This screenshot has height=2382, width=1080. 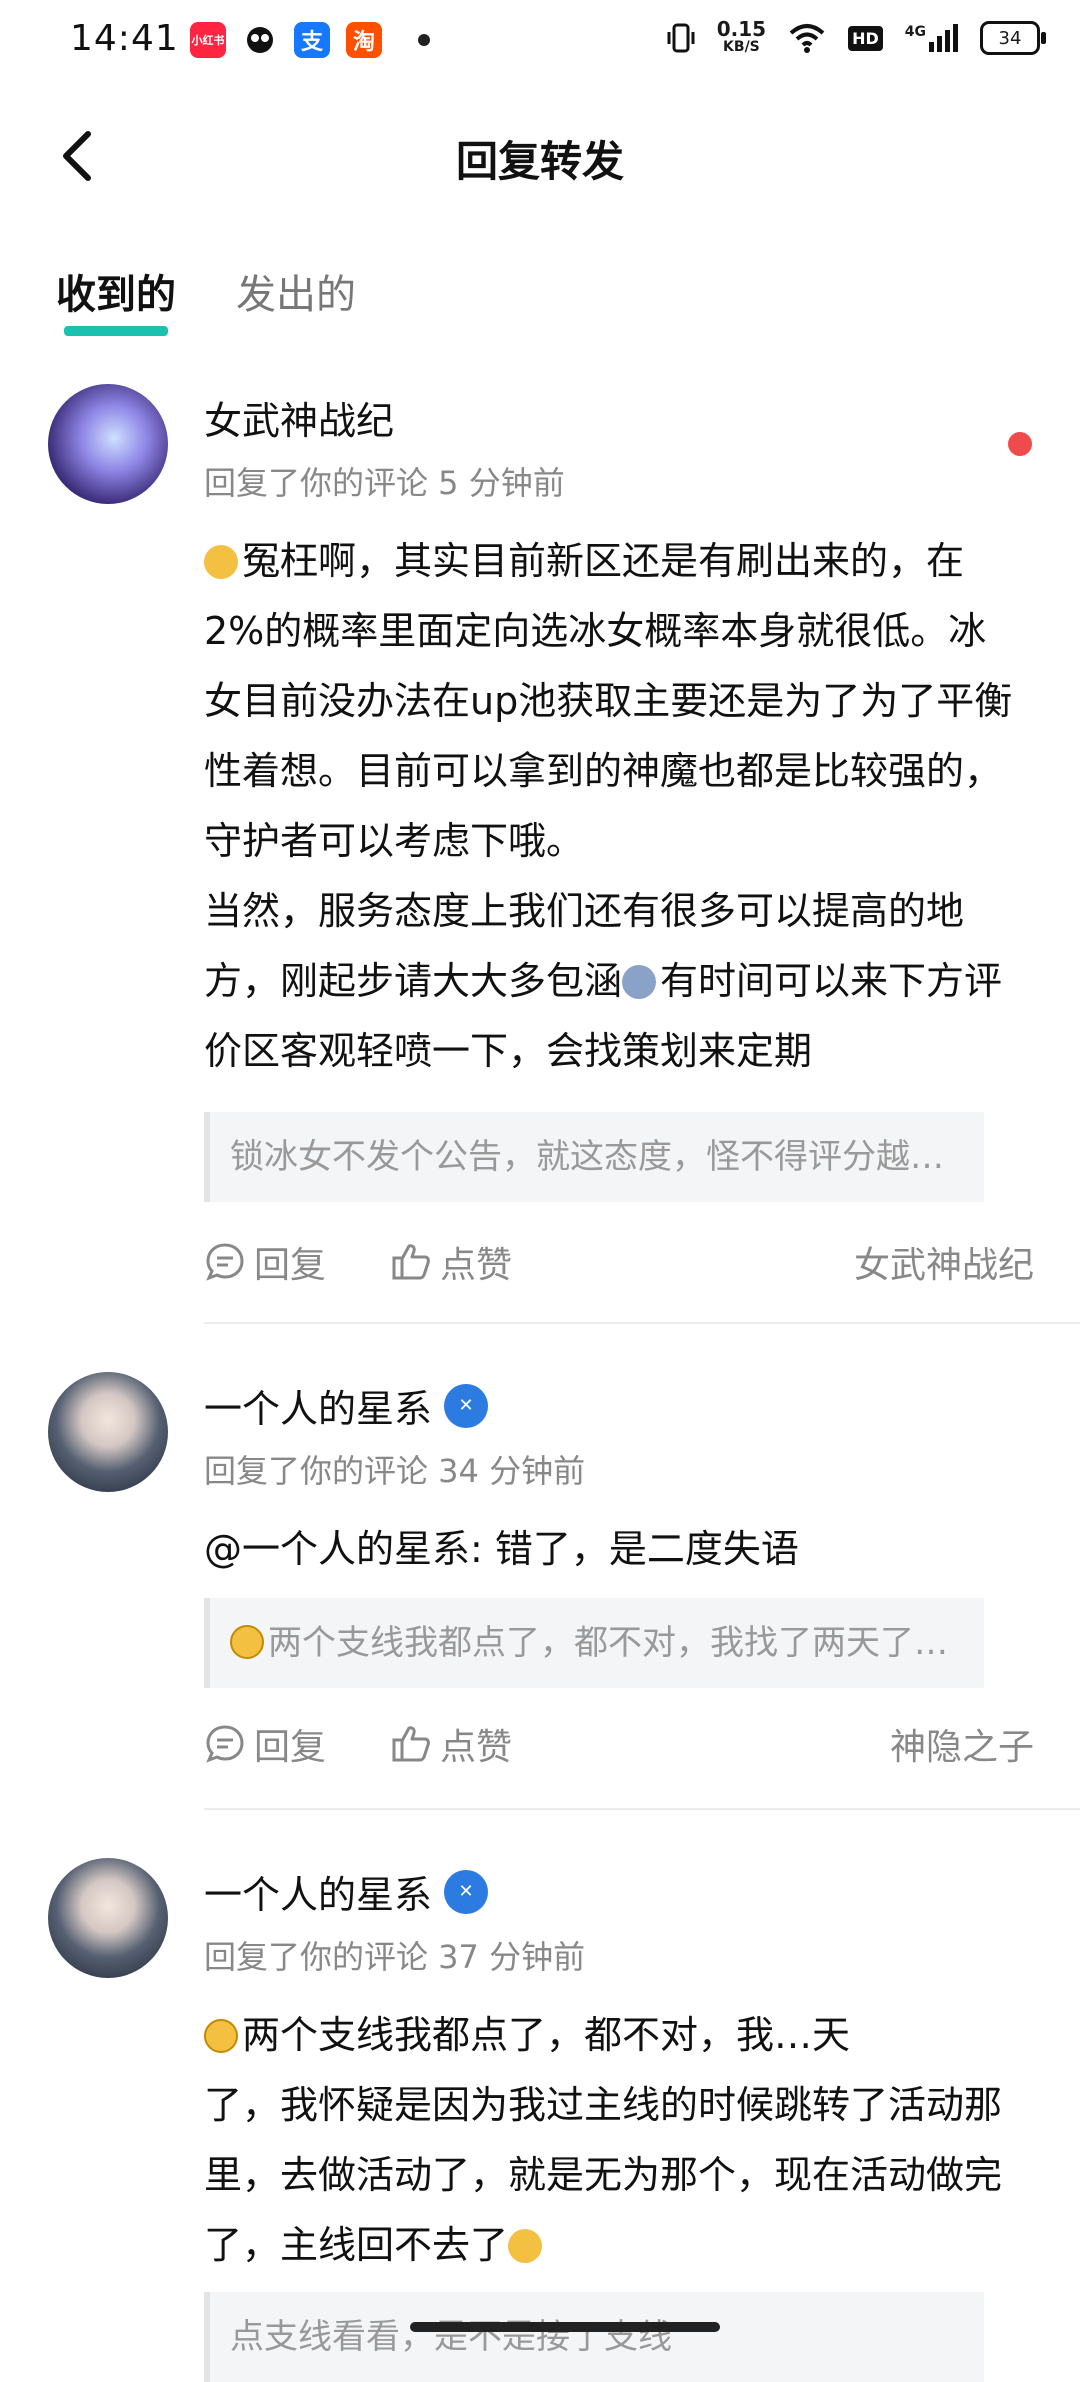 What do you see at coordinates (614, 1549) in the screenshot?
I see `reply-content: @一个人的星系: 错了，是二度失语` at bounding box center [614, 1549].